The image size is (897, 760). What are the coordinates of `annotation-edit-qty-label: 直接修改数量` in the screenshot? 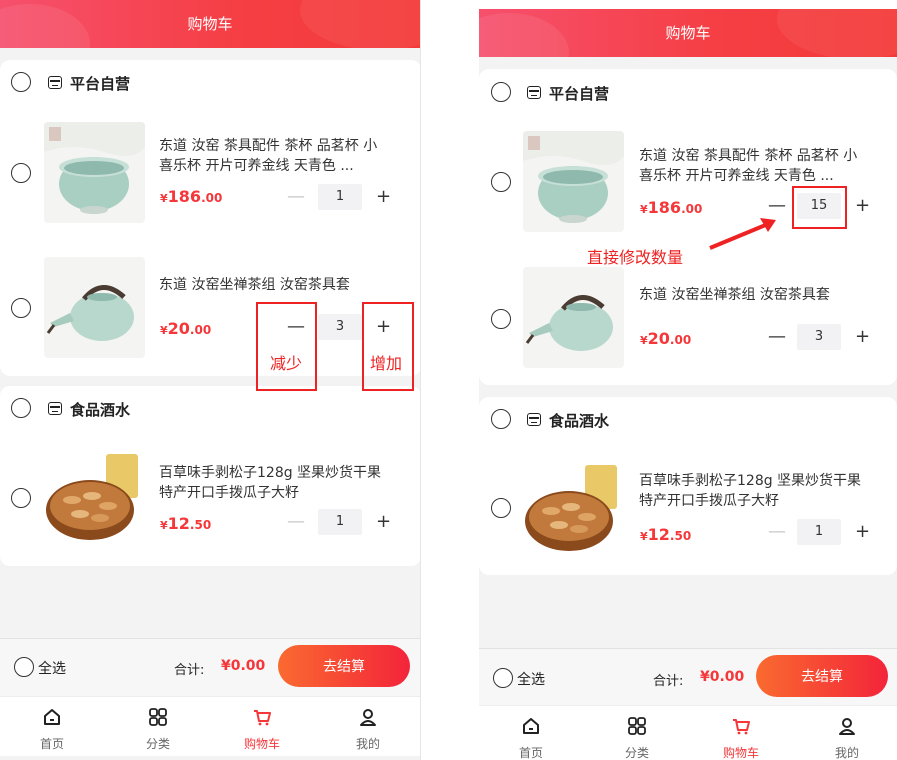 It's located at (635, 257).